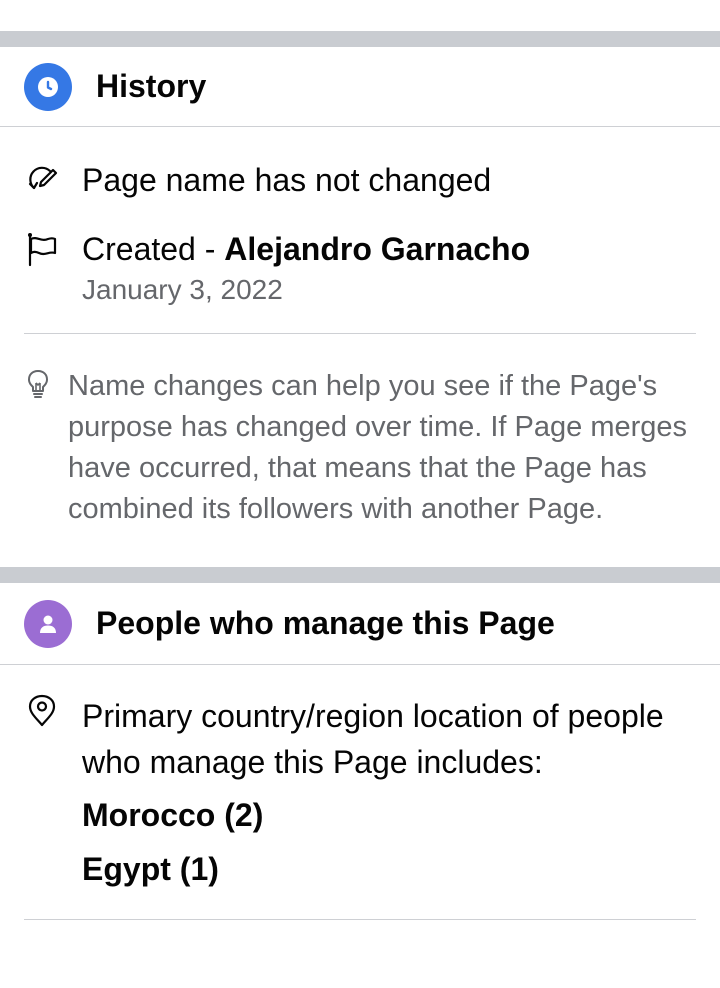  Describe the element at coordinates (287, 180) in the screenshot. I see `page-name-status: Page name has not changed` at that location.